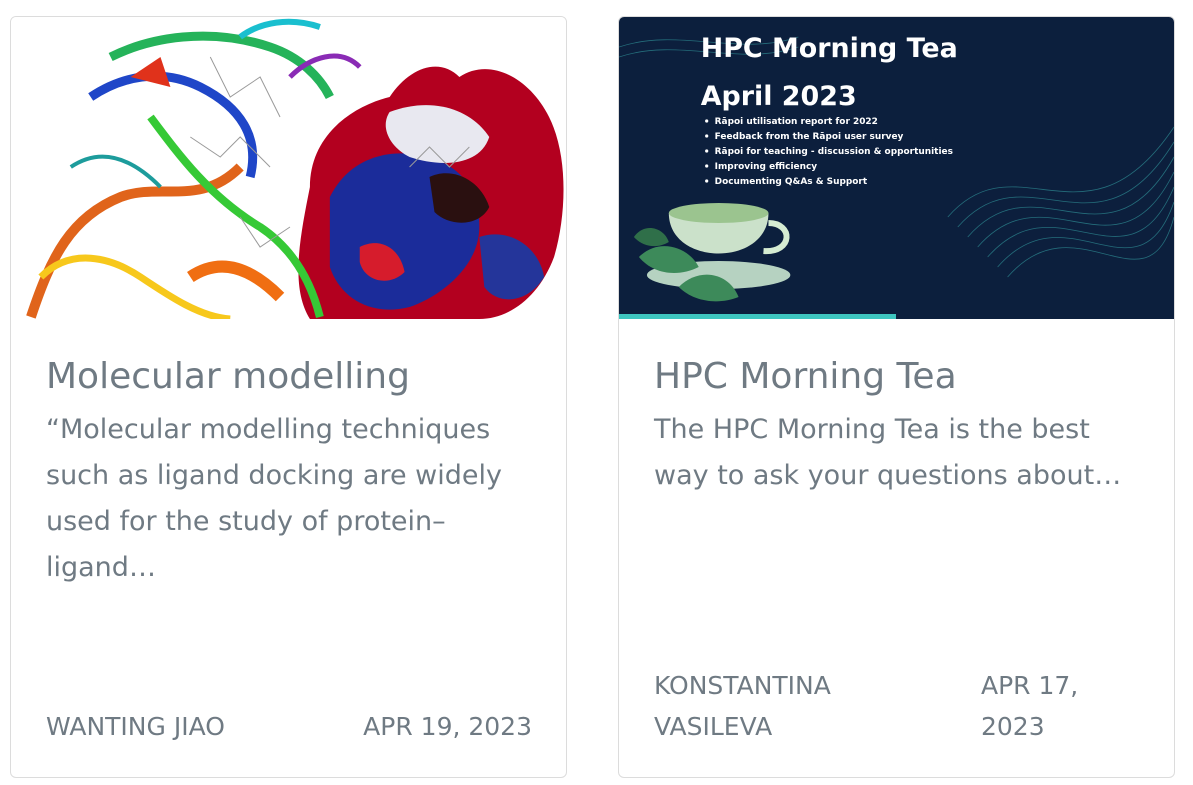 The width and height of the screenshot is (1193, 785). Describe the element at coordinates (1013, 726) in the screenshot. I see `date-line: 2023` at that location.